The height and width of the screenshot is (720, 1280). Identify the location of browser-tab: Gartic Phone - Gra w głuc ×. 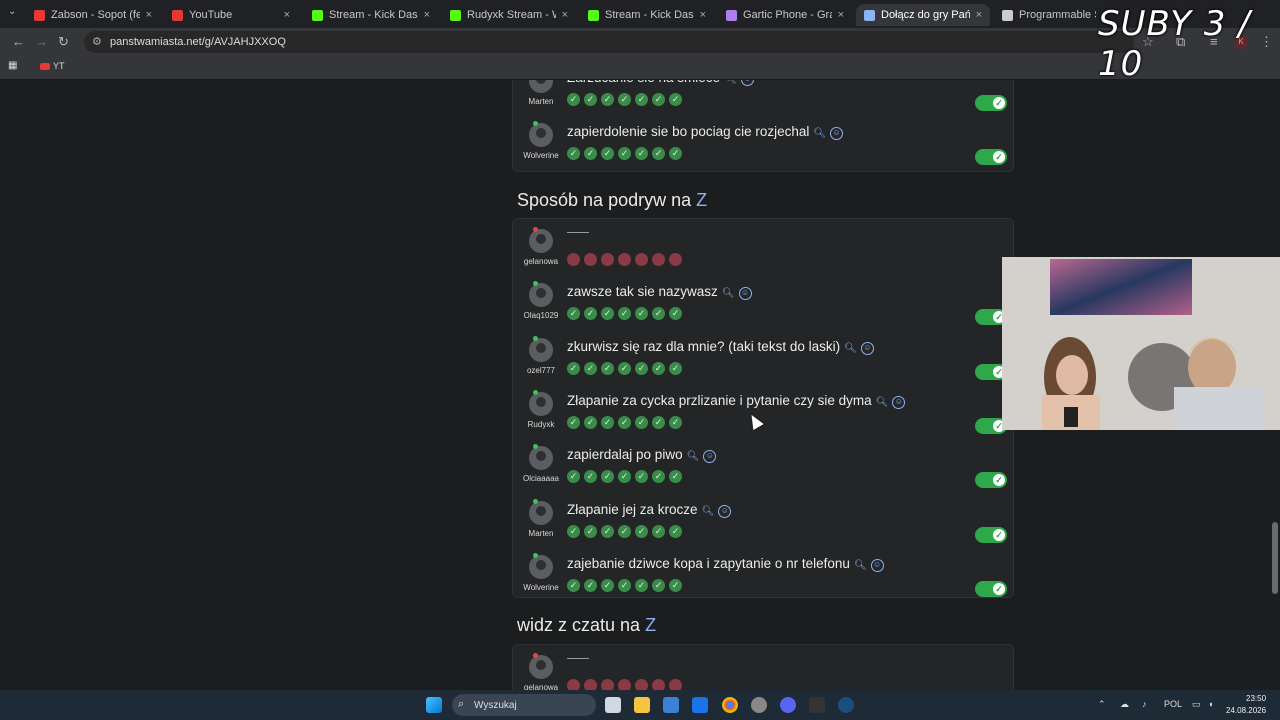
(785, 15).